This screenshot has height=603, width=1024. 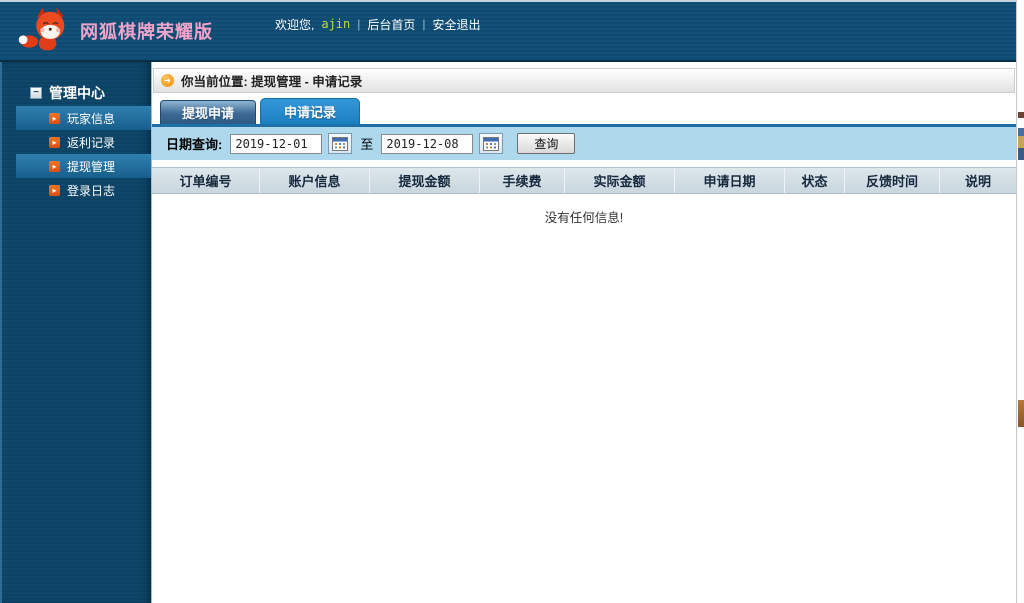 What do you see at coordinates (391, 24) in the screenshot?
I see `backend-home-link: 后台首页` at bounding box center [391, 24].